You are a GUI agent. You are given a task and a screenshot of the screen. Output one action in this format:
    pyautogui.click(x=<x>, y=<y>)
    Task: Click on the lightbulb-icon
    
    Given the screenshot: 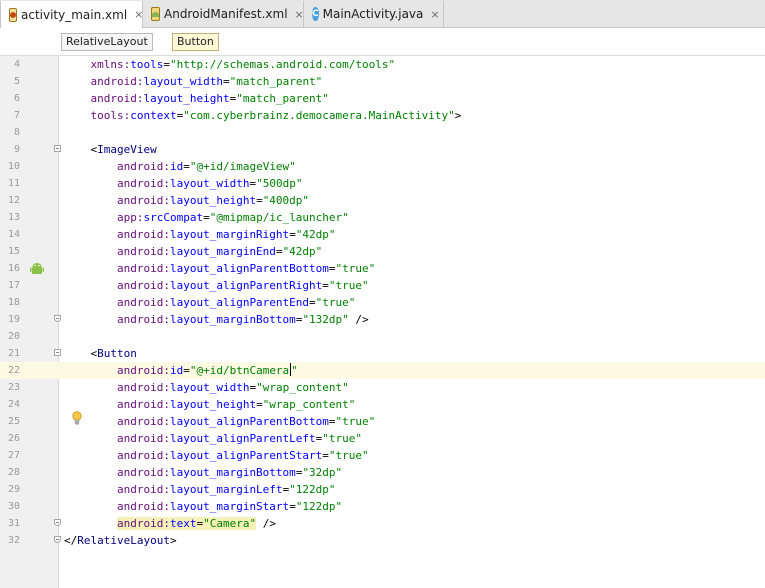 What is the action you would take?
    pyautogui.click(x=77, y=418)
    